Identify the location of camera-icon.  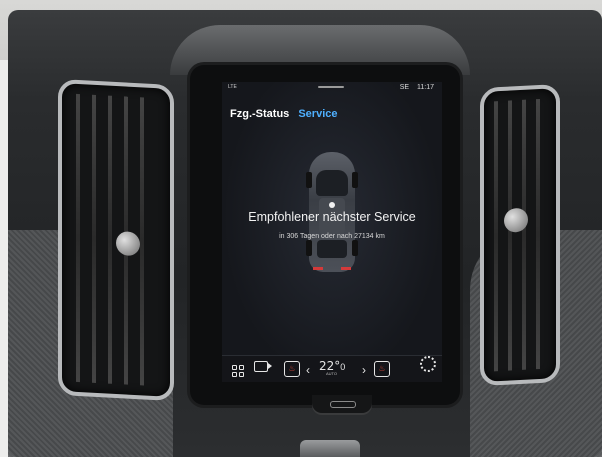
(263, 366).